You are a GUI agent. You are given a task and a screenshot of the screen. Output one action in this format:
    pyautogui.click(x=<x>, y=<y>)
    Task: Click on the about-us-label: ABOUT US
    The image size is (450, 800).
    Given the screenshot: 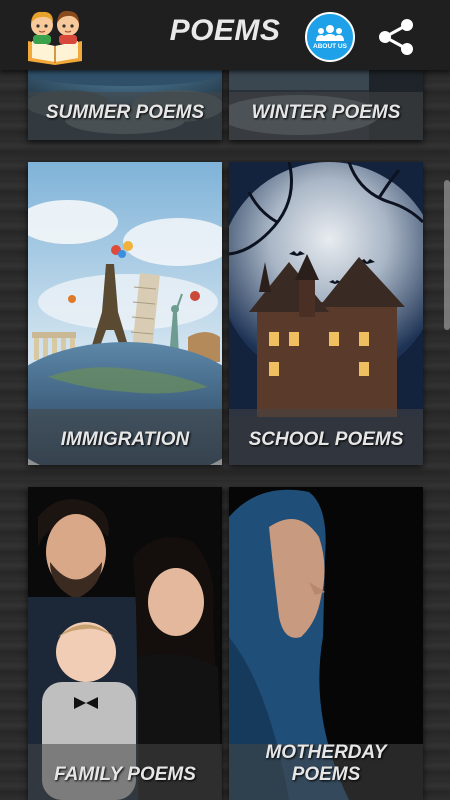 What is the action you would take?
    pyautogui.click(x=330, y=46)
    